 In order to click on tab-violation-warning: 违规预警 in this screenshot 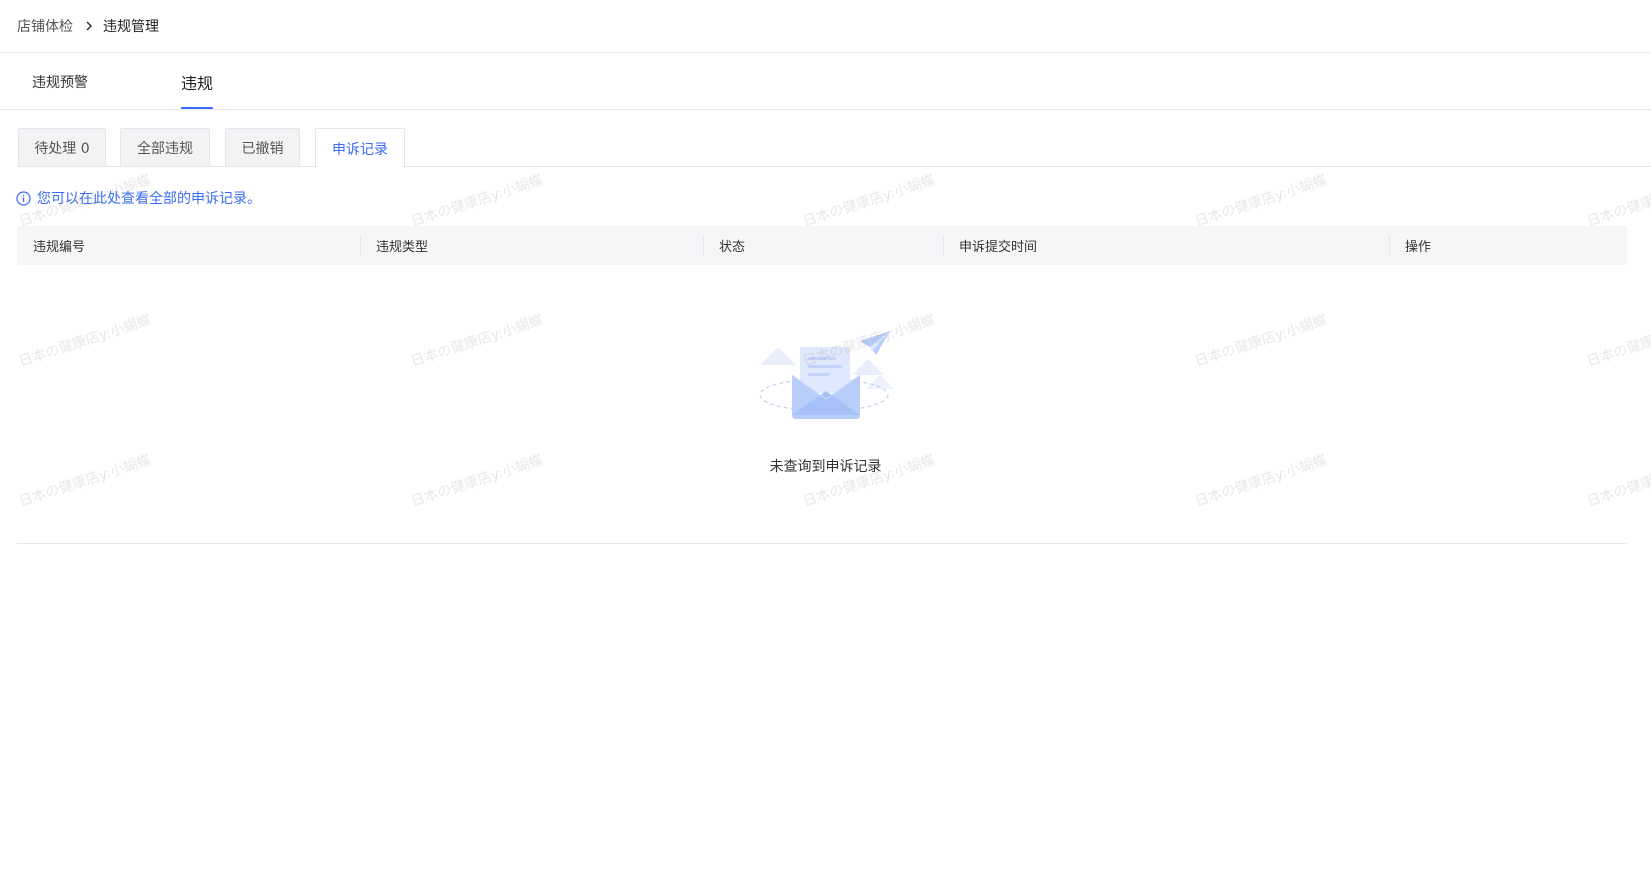, I will do `click(60, 81)`.